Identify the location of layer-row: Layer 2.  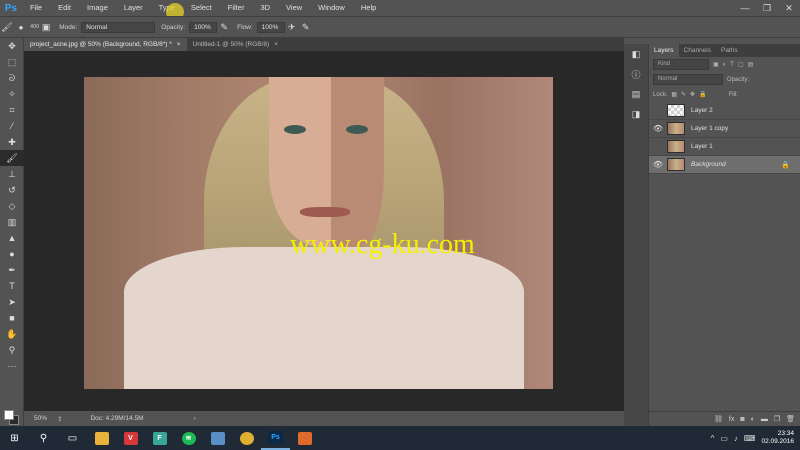
(724, 111).